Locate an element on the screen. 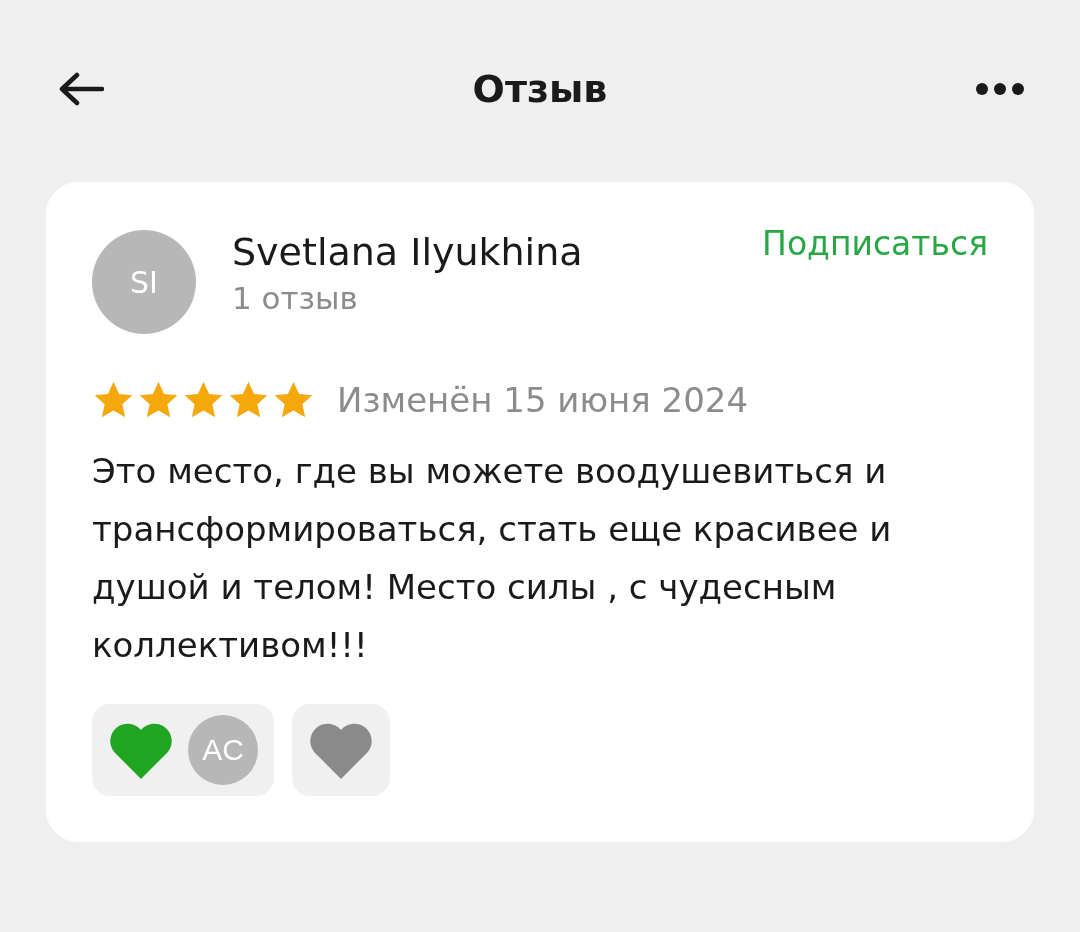 The image size is (1080, 932). back-button is located at coordinates (81, 89).